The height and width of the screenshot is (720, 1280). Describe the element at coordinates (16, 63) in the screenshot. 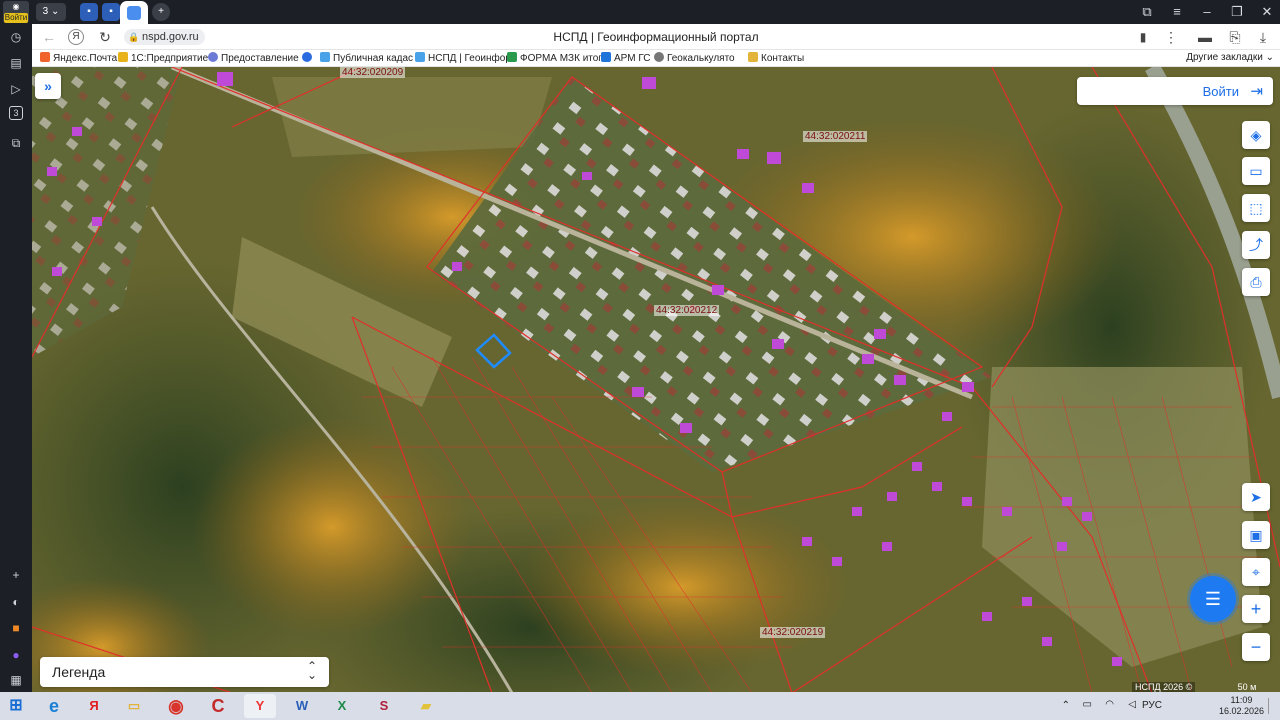

I see `collections-icon: ▤` at that location.